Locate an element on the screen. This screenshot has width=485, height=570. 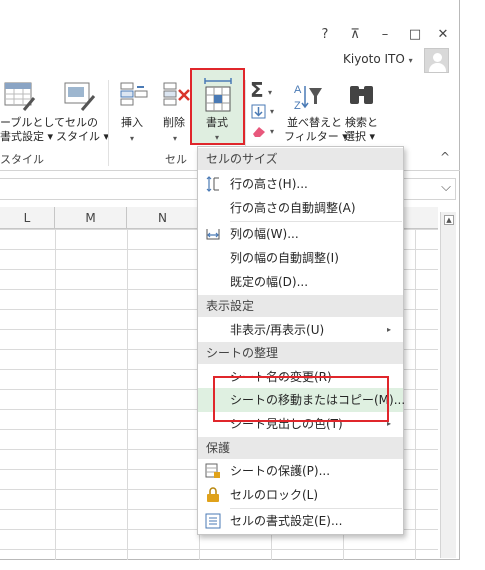
cells-group-label: セル is located at coordinates (176, 159).